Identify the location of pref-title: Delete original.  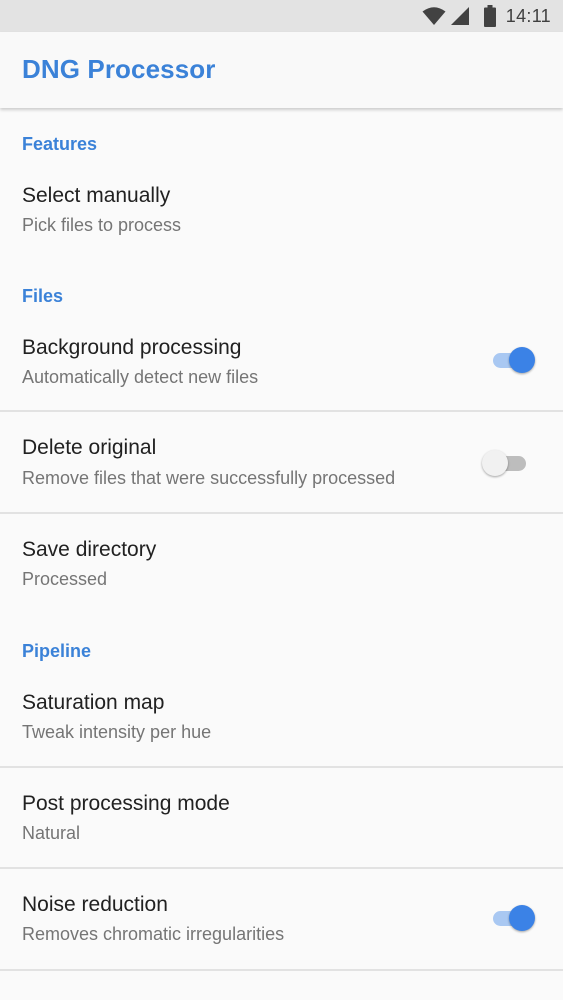
(89, 447).